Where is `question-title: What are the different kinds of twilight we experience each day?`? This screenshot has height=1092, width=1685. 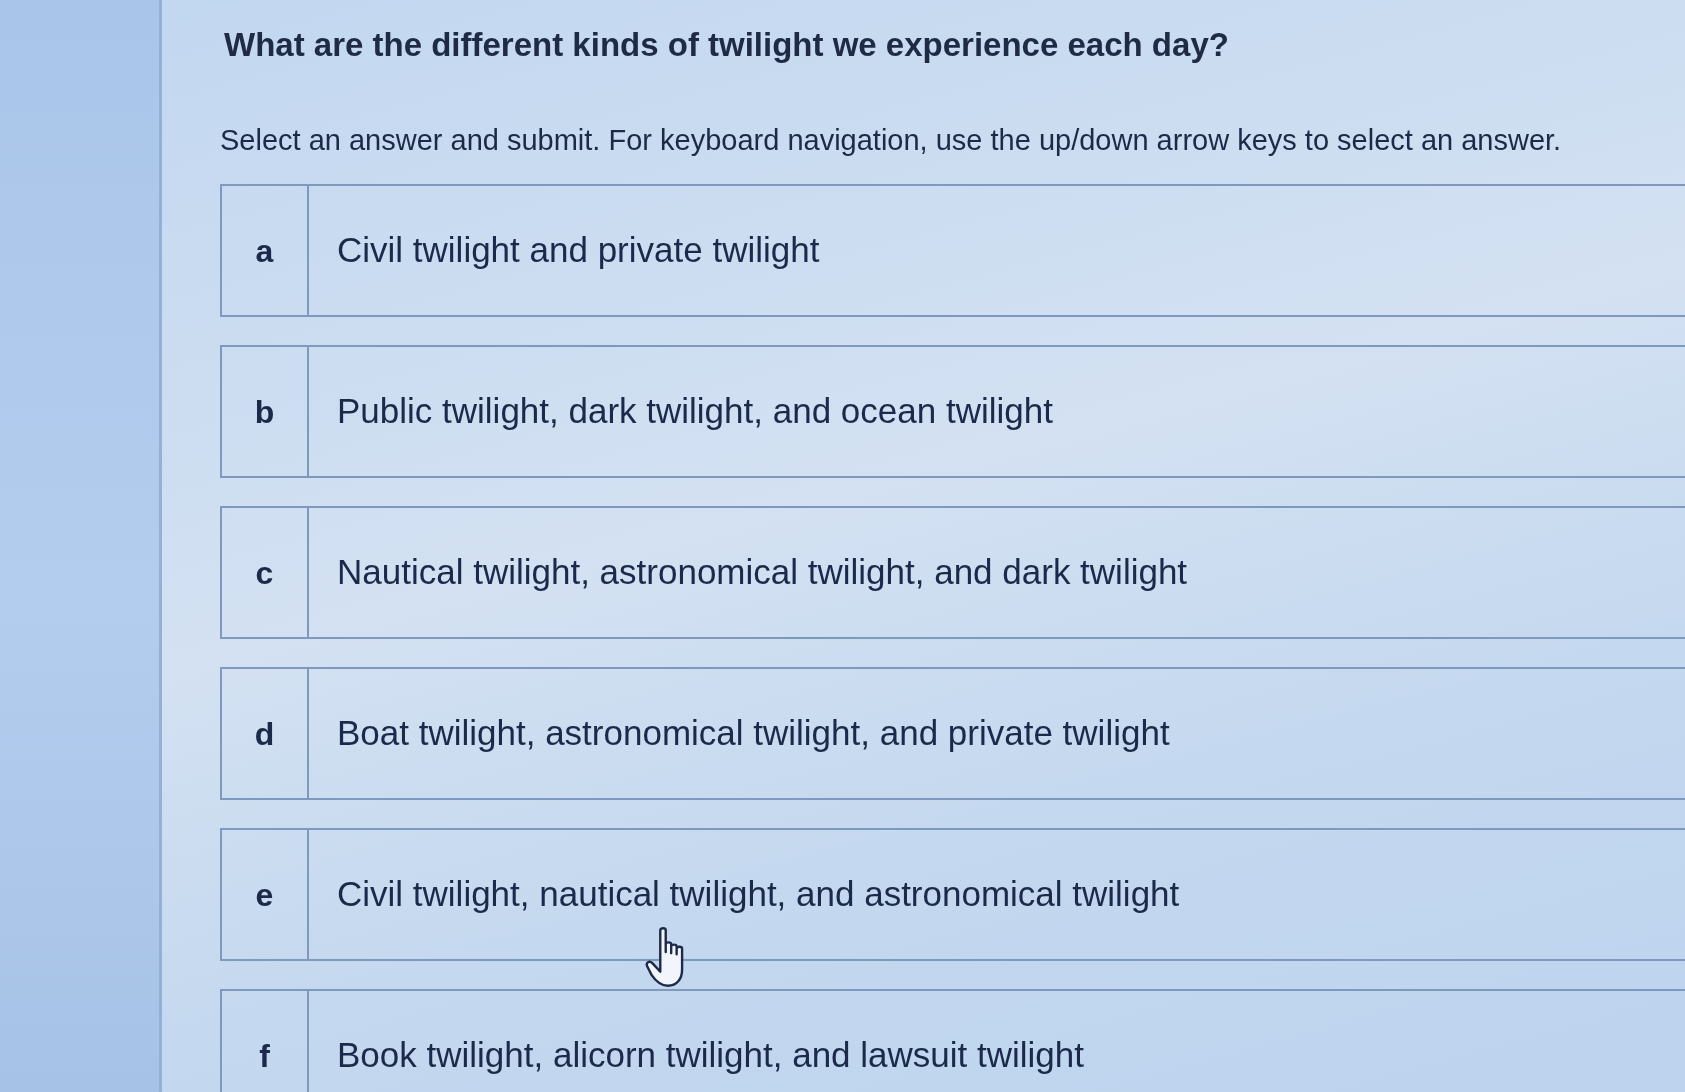
question-title: What are the different kinds of twilight we experience each day? is located at coordinates (727, 45).